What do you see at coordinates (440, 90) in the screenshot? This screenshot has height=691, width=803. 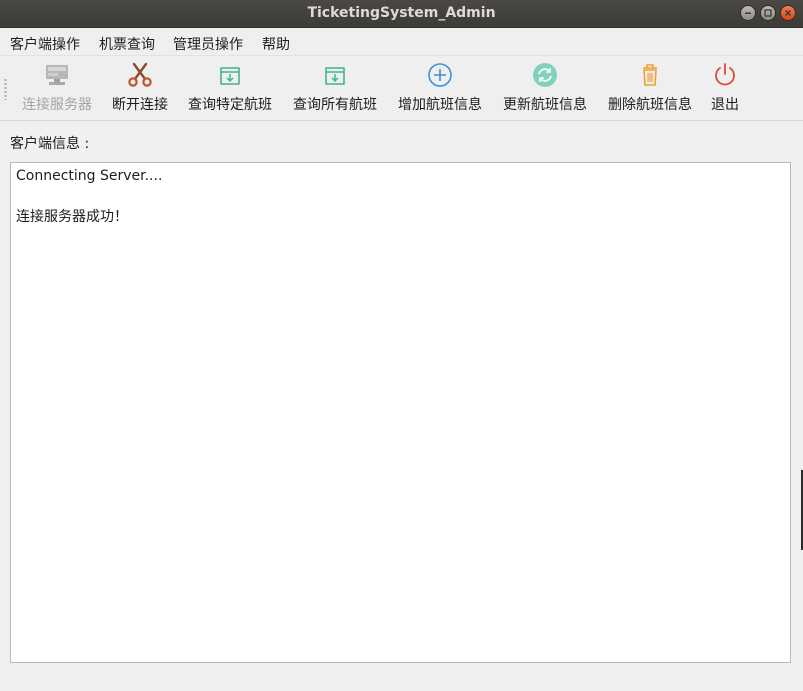 I see `add-flight-button: 增加航班信息` at bounding box center [440, 90].